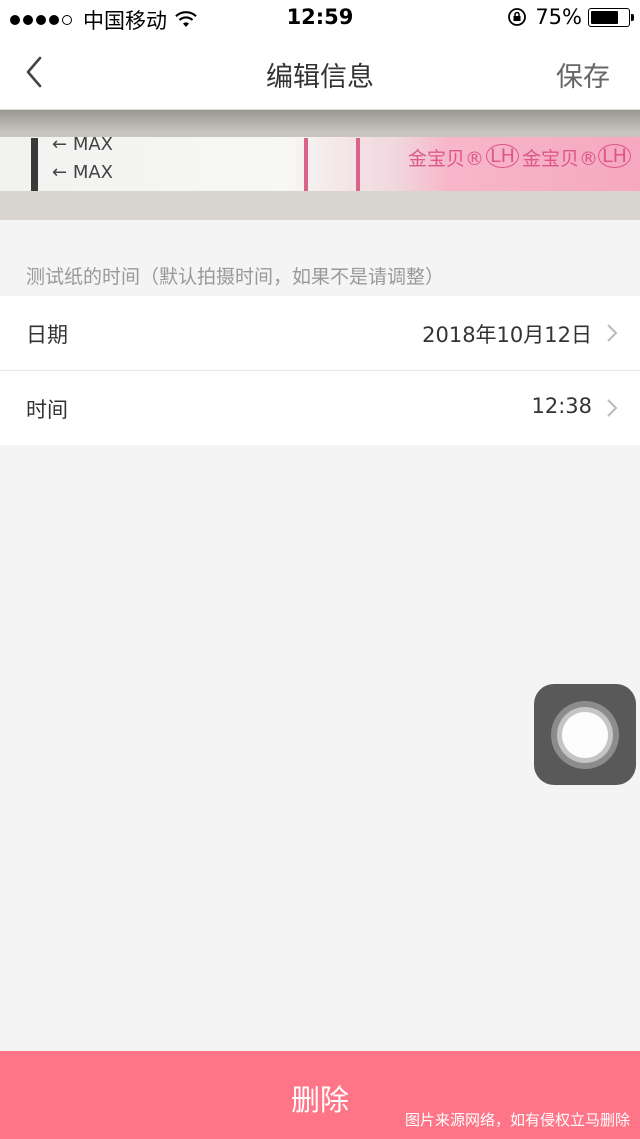  I want to click on strip-max-line, so click(34, 165).